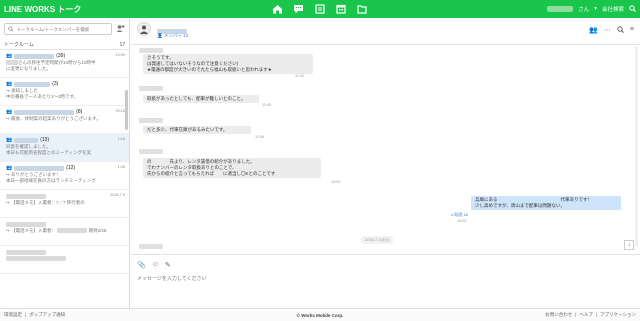  What do you see at coordinates (79, 112) in the screenshot?
I see `room-unread-count: (8)` at bounding box center [79, 112].